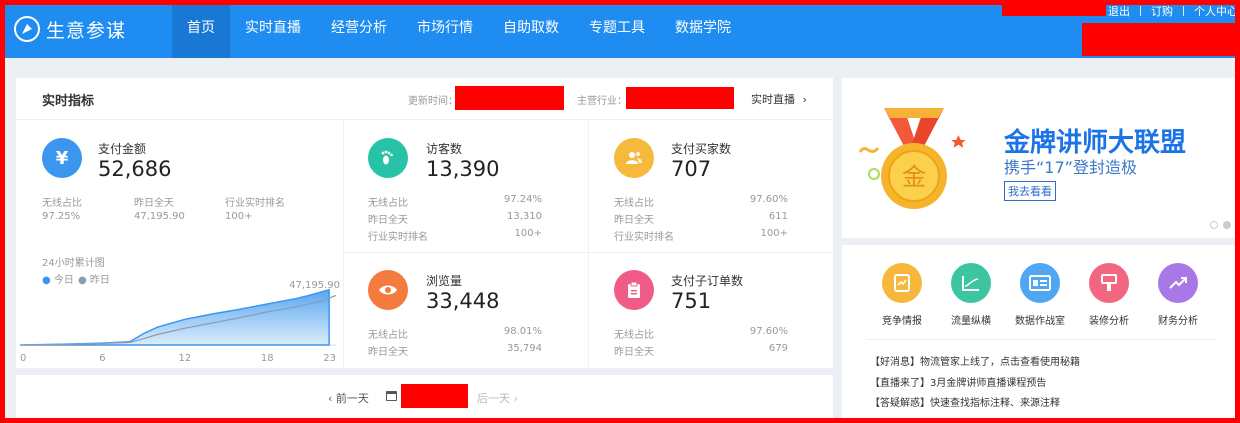 The width and height of the screenshot is (1240, 423). What do you see at coordinates (1161, 39) in the screenshot?
I see `redacted-account-area` at bounding box center [1161, 39].